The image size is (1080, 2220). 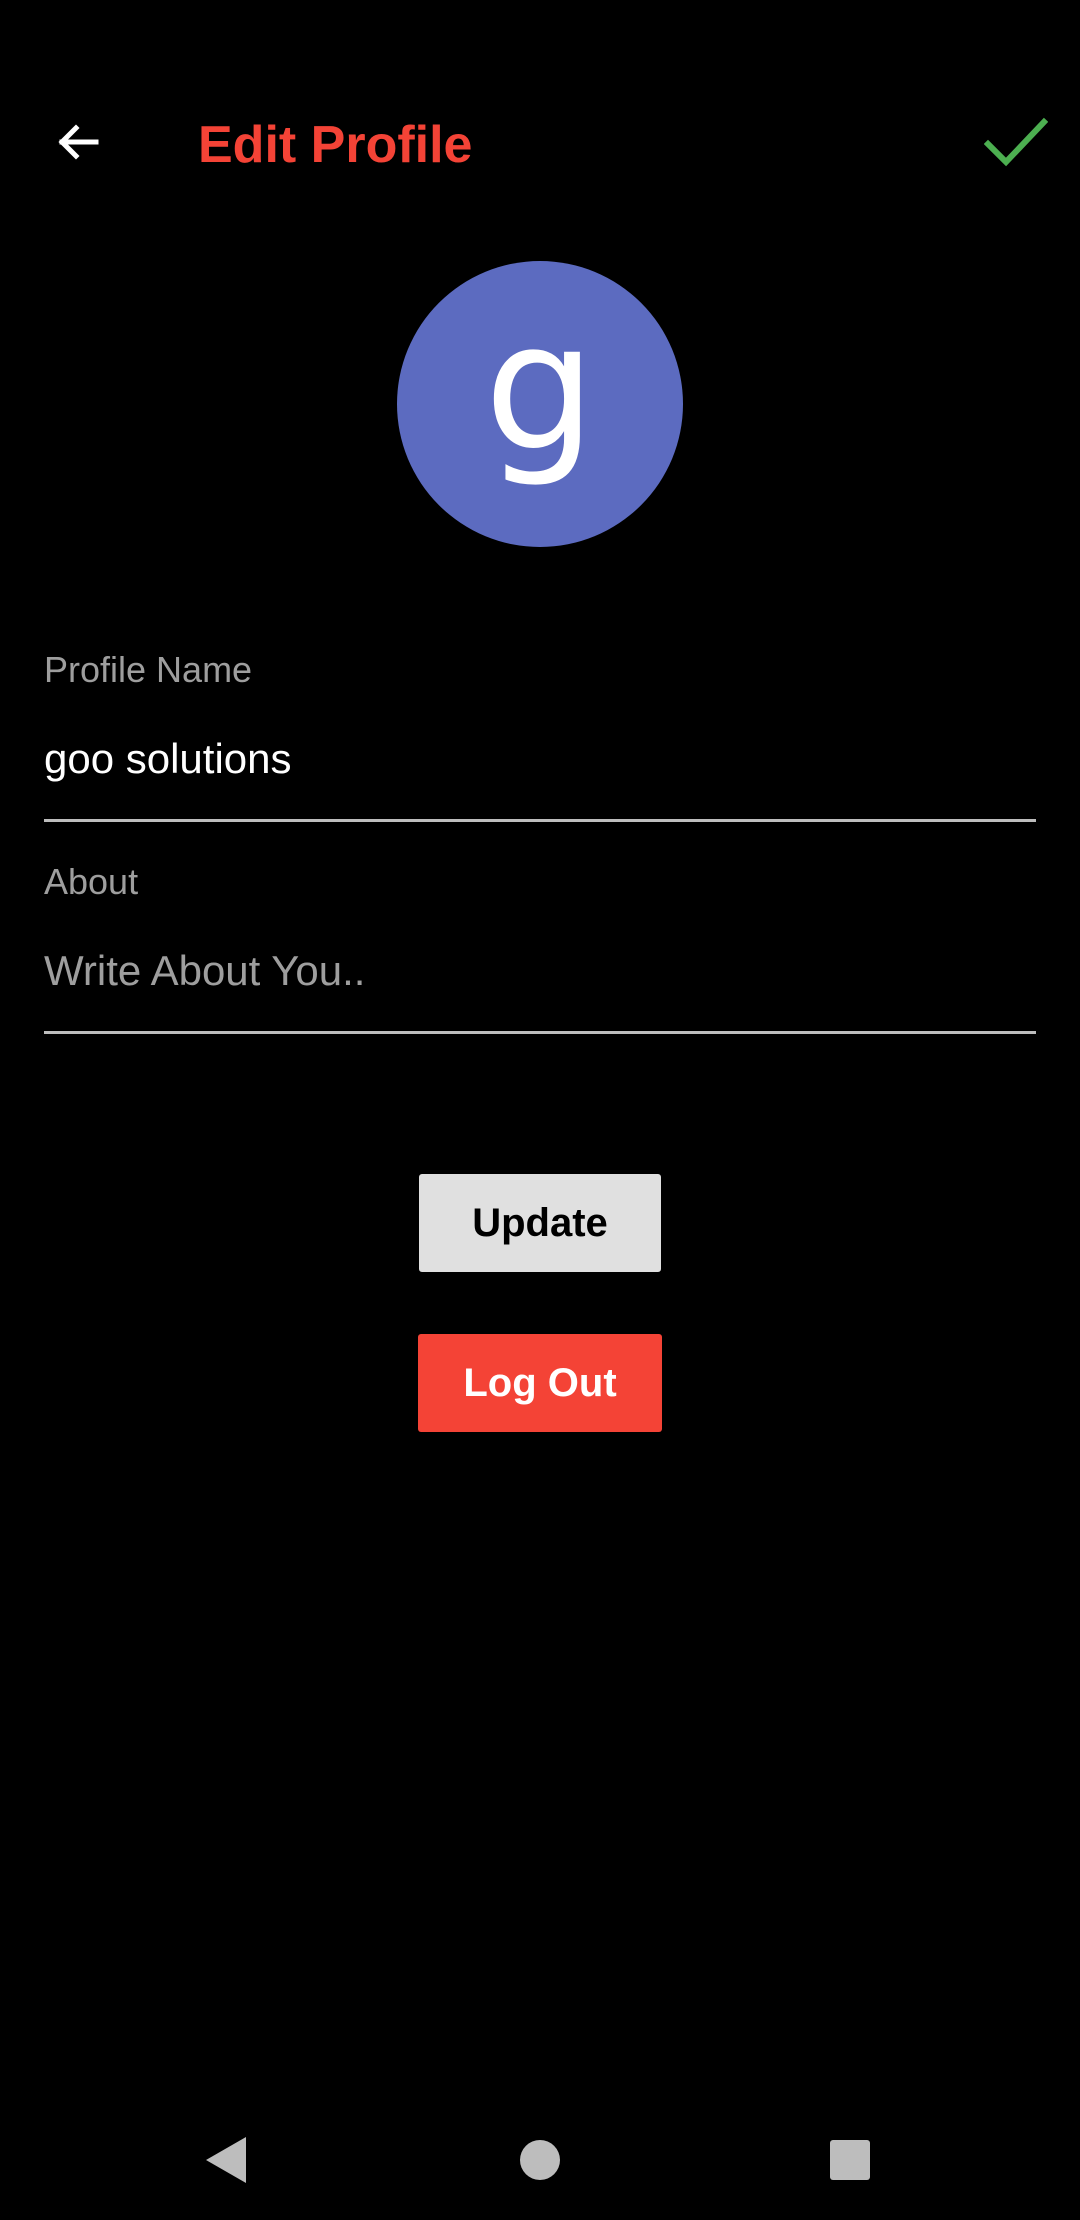 I want to click on nav-recents-button, so click(x=850, y=2160).